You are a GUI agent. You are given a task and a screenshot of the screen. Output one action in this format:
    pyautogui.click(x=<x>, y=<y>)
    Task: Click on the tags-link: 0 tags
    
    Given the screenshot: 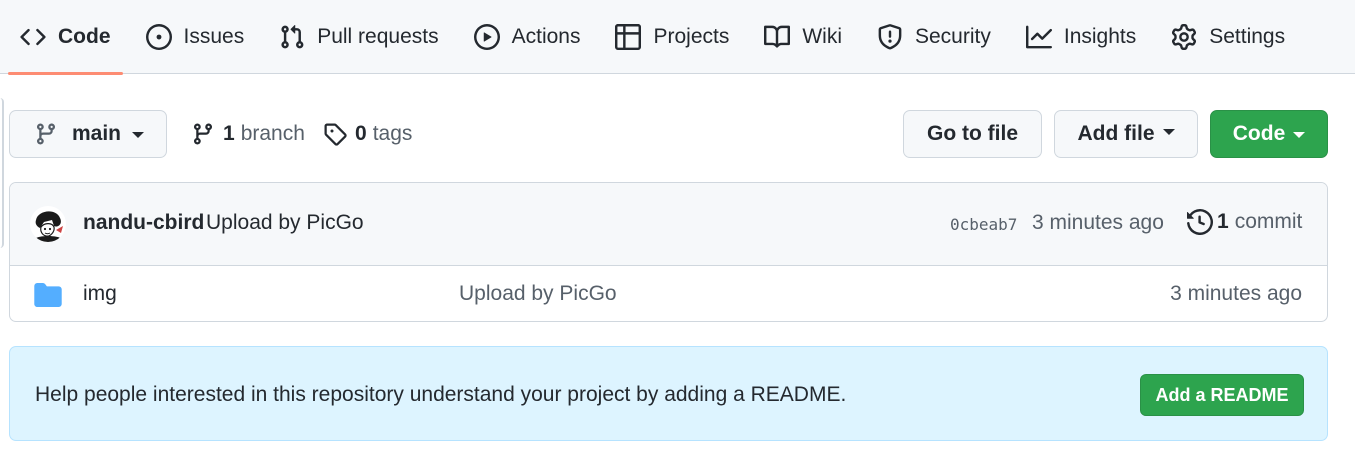 What is the action you would take?
    pyautogui.click(x=367, y=134)
    